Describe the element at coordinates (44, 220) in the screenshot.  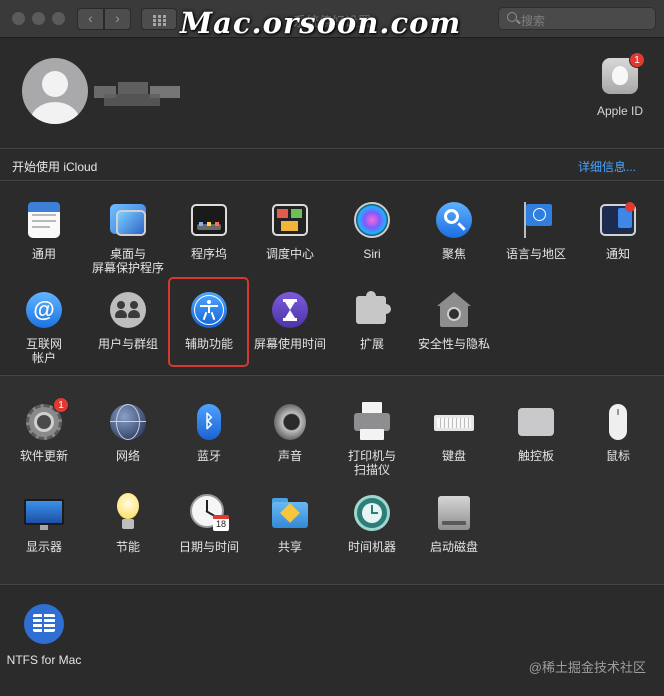
I see `general-icon` at that location.